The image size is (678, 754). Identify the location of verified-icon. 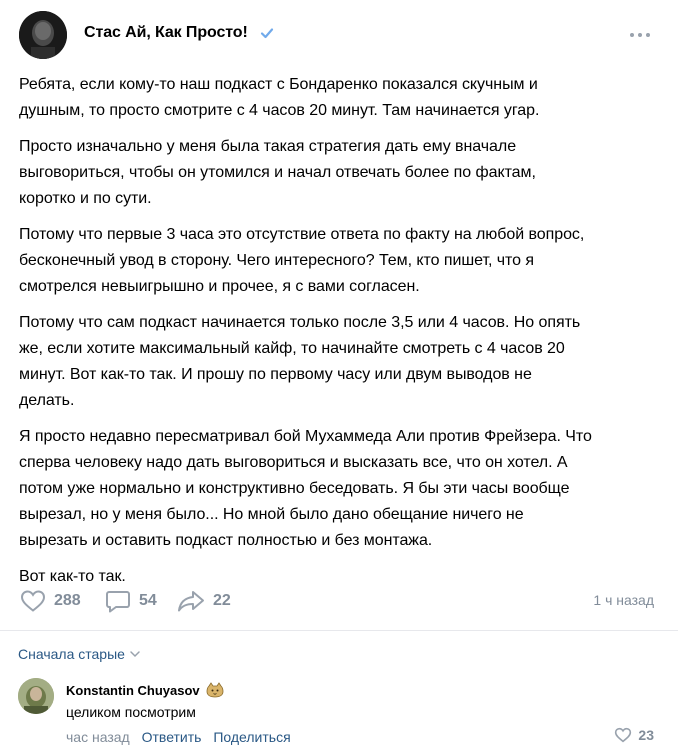
(267, 33).